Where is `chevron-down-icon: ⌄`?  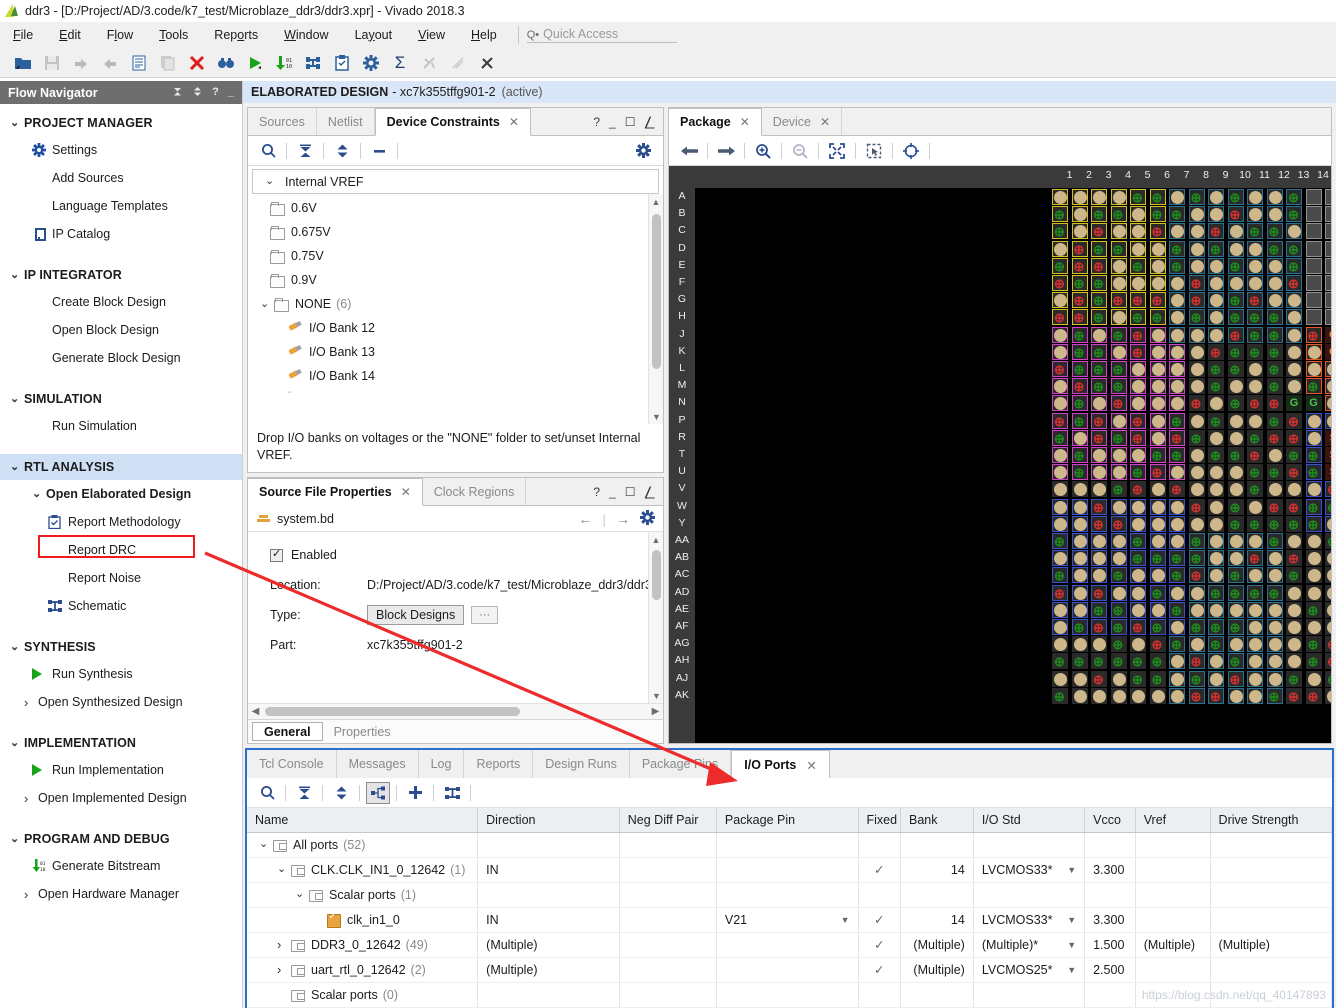 chevron-down-icon: ⌄ is located at coordinates (284, 869).